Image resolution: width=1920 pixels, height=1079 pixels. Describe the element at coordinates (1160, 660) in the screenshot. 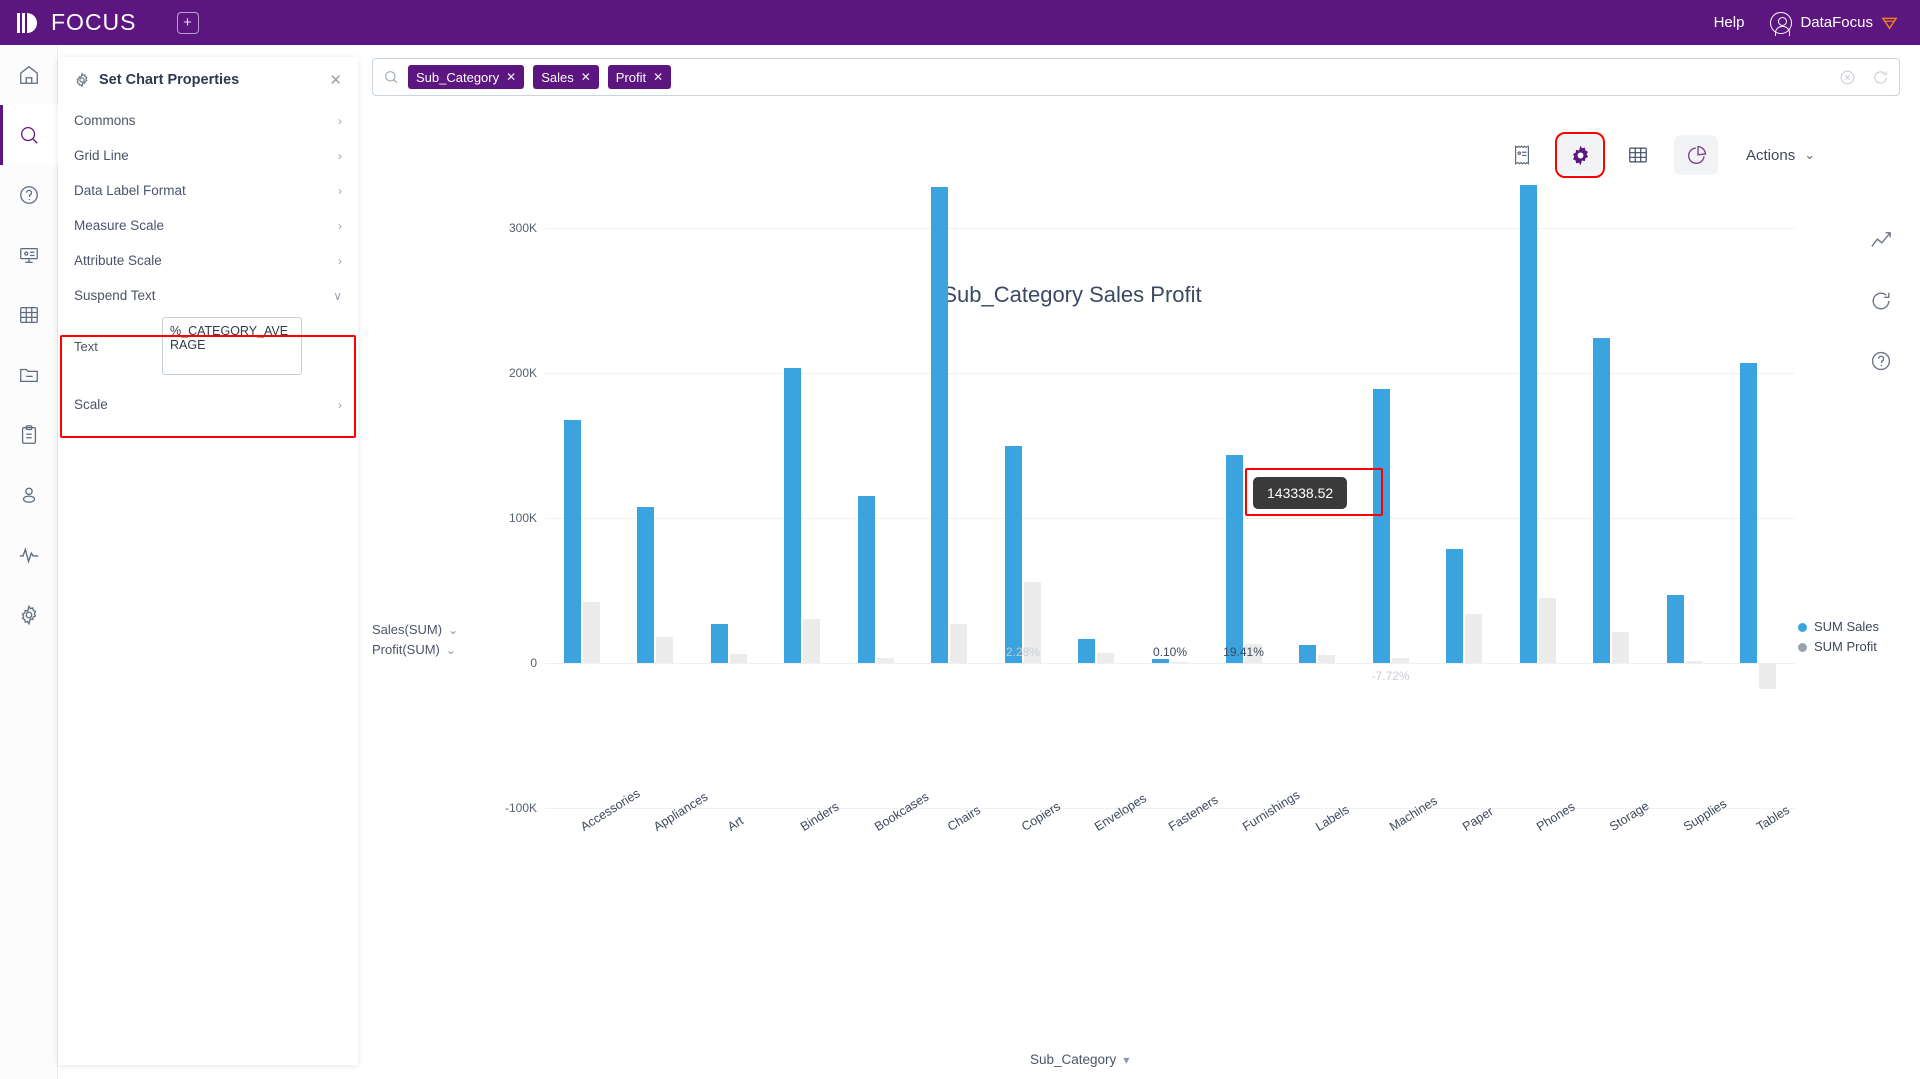

I see `bar-fasteners-sales` at that location.